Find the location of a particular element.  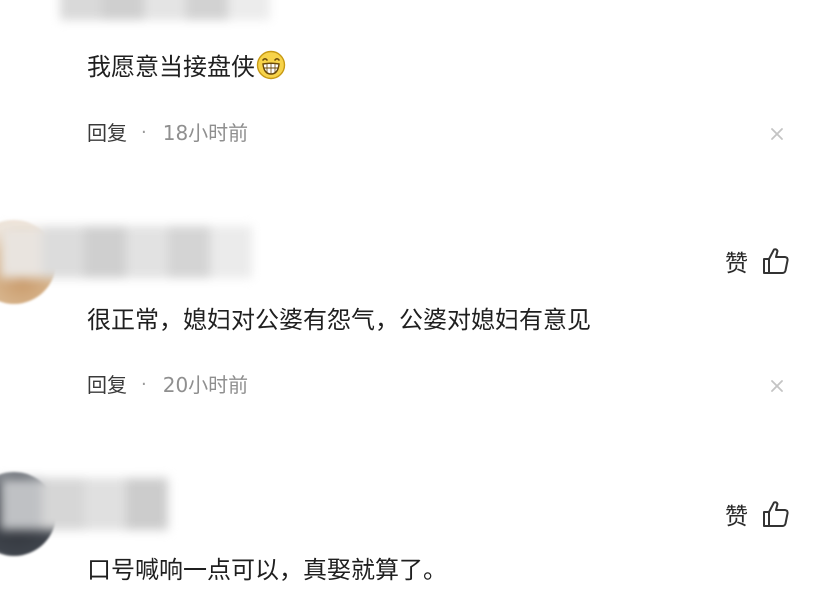

comment-meta: 回复 · 20小时前 is located at coordinates (167, 385).